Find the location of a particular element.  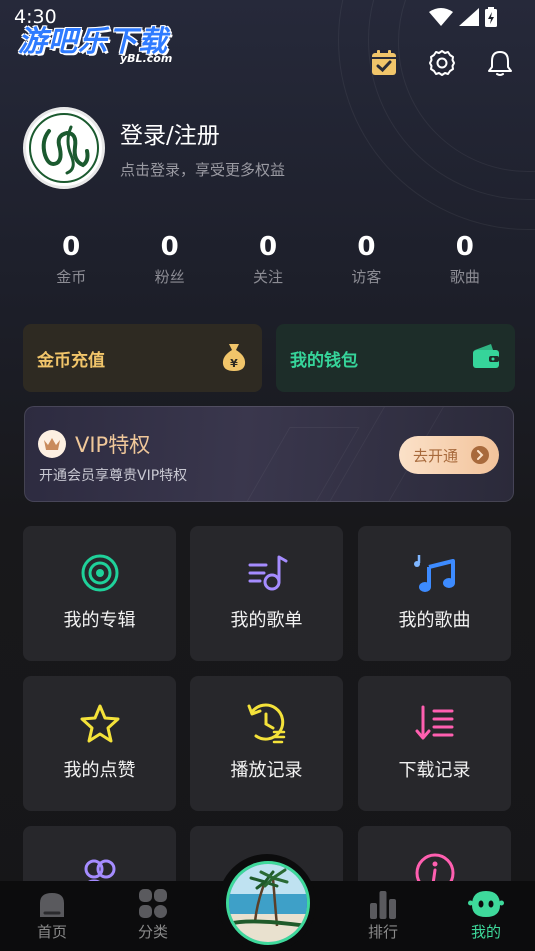

my-wallet-button: 我的钱包 is located at coordinates (395, 358).